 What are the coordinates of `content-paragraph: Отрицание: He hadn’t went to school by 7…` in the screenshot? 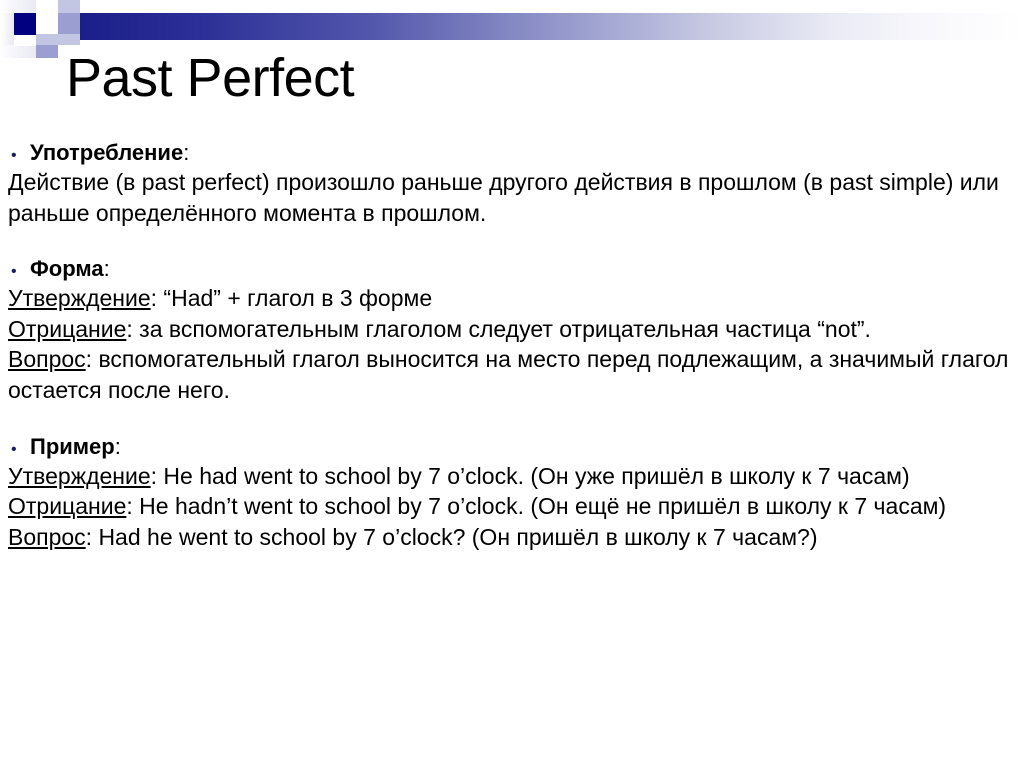 It's located at (512, 506).